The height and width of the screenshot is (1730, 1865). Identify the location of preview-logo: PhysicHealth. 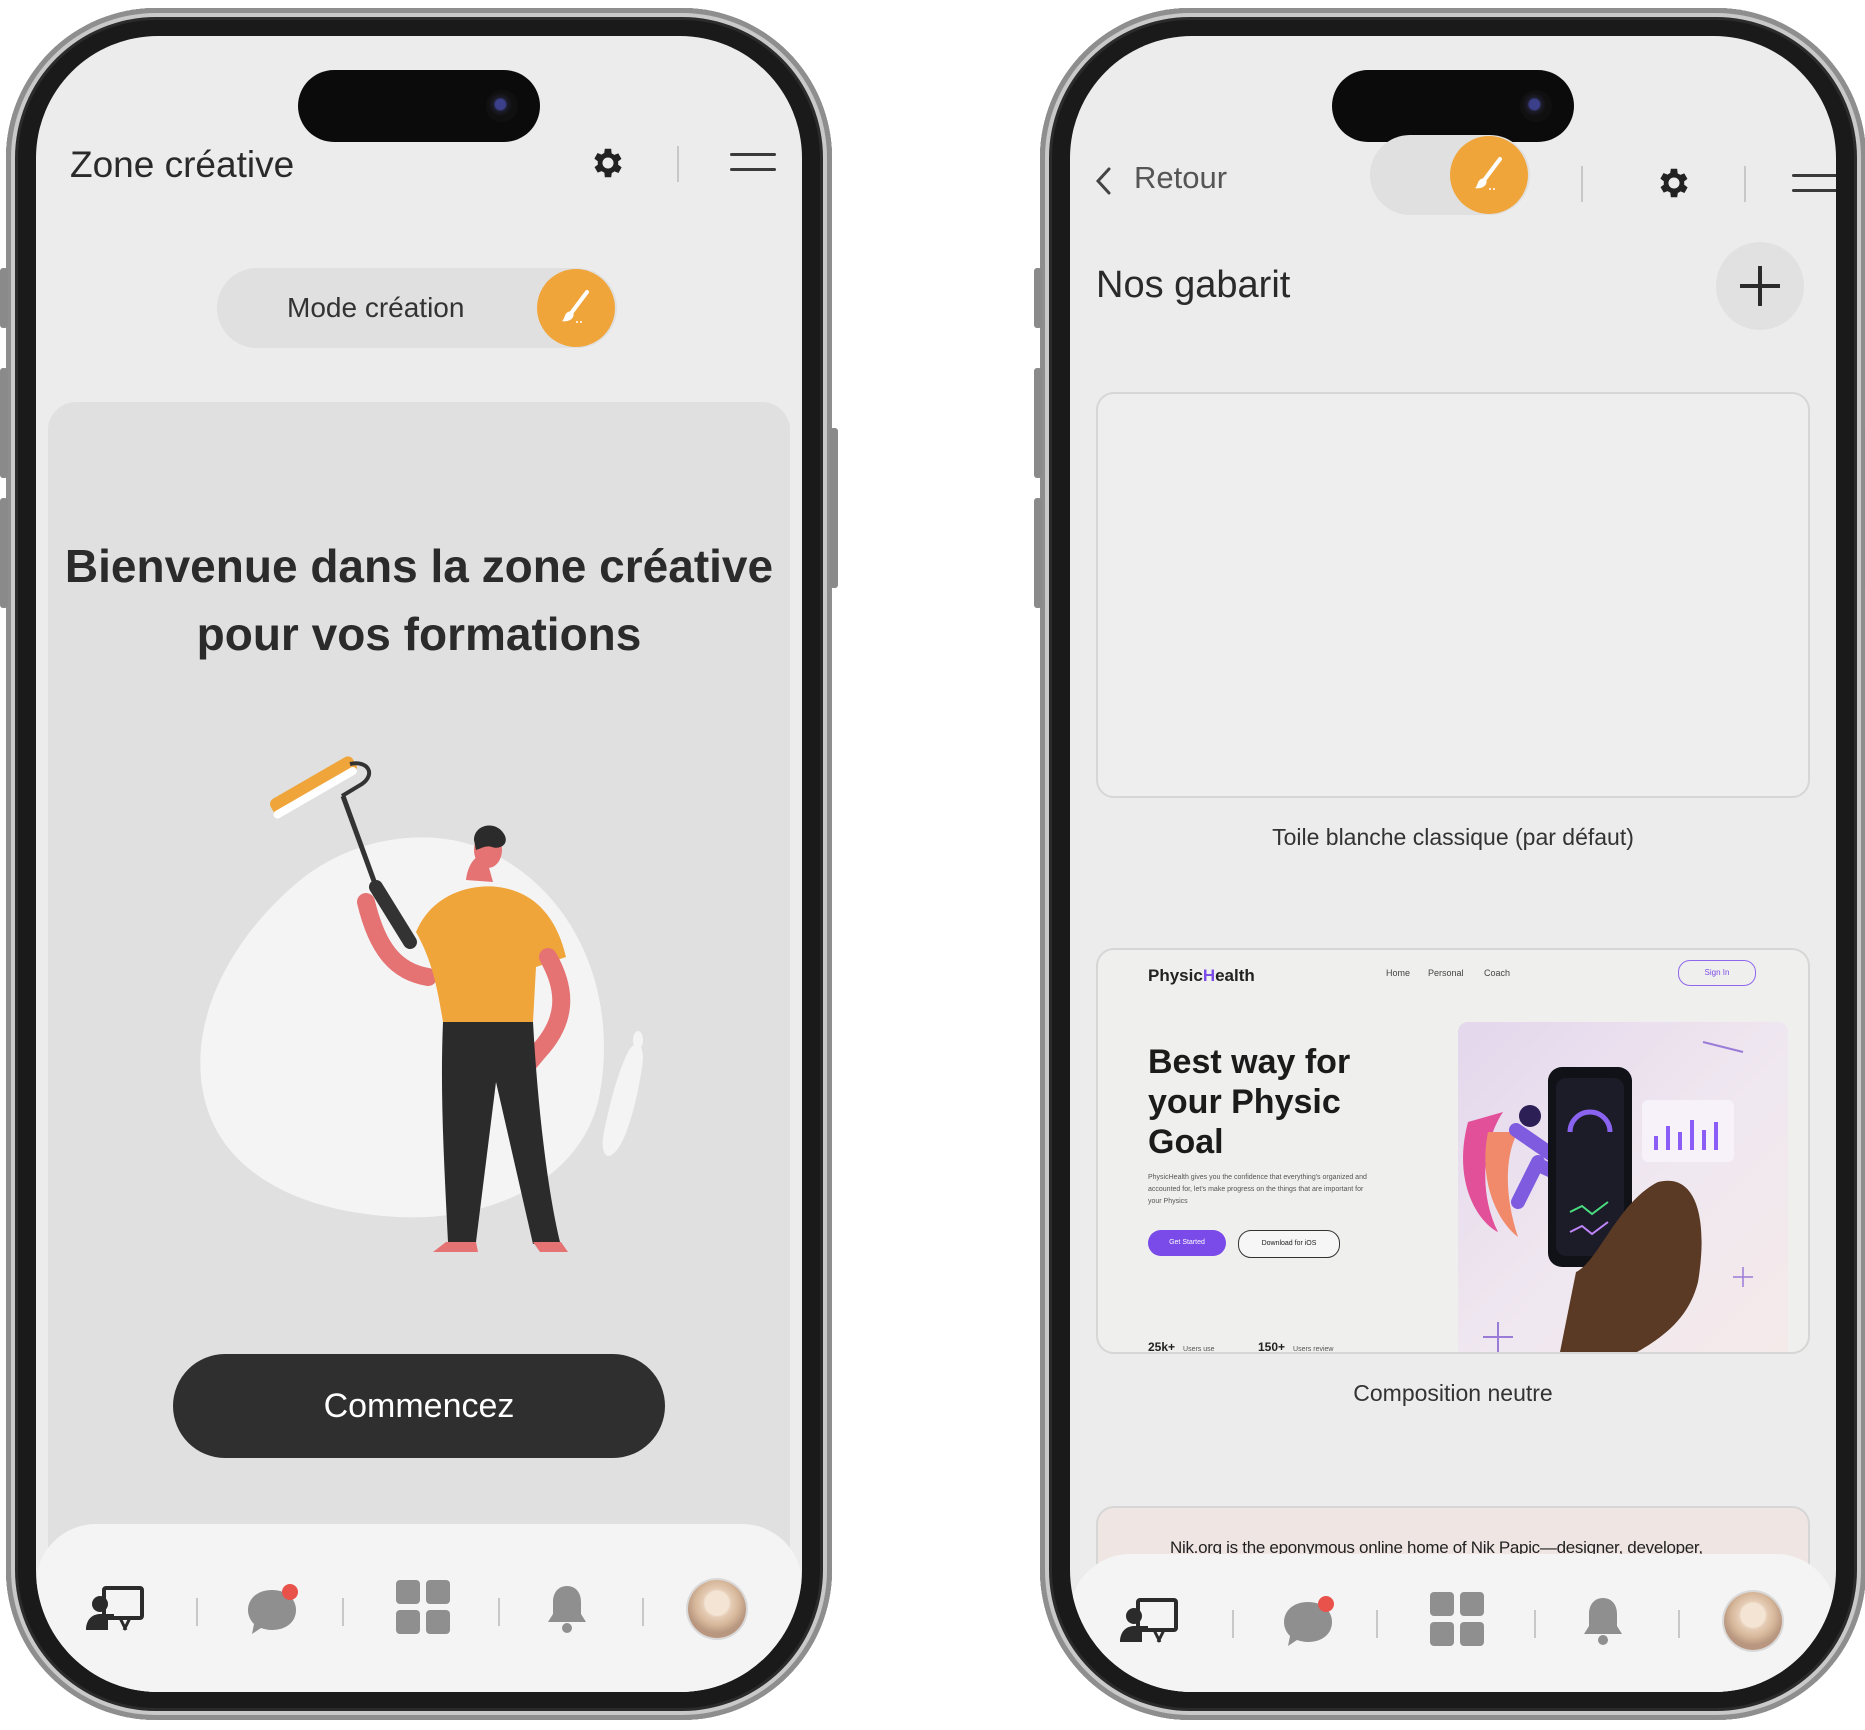
(1201, 975).